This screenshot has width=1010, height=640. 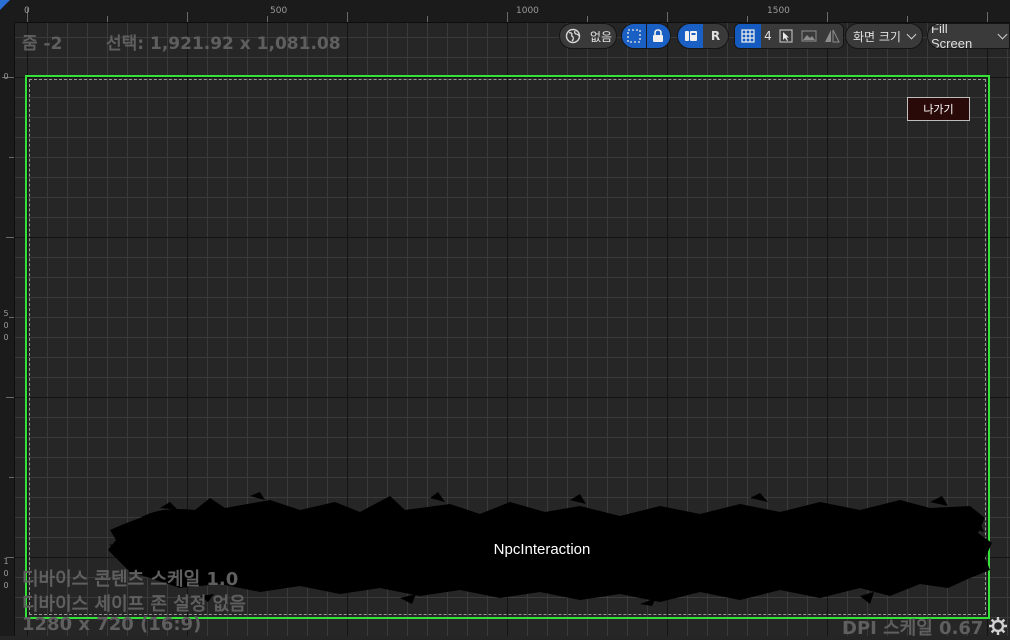 What do you see at coordinates (913, 628) in the screenshot?
I see `dpi-scale-label: DPI 스케일 0.67` at bounding box center [913, 628].